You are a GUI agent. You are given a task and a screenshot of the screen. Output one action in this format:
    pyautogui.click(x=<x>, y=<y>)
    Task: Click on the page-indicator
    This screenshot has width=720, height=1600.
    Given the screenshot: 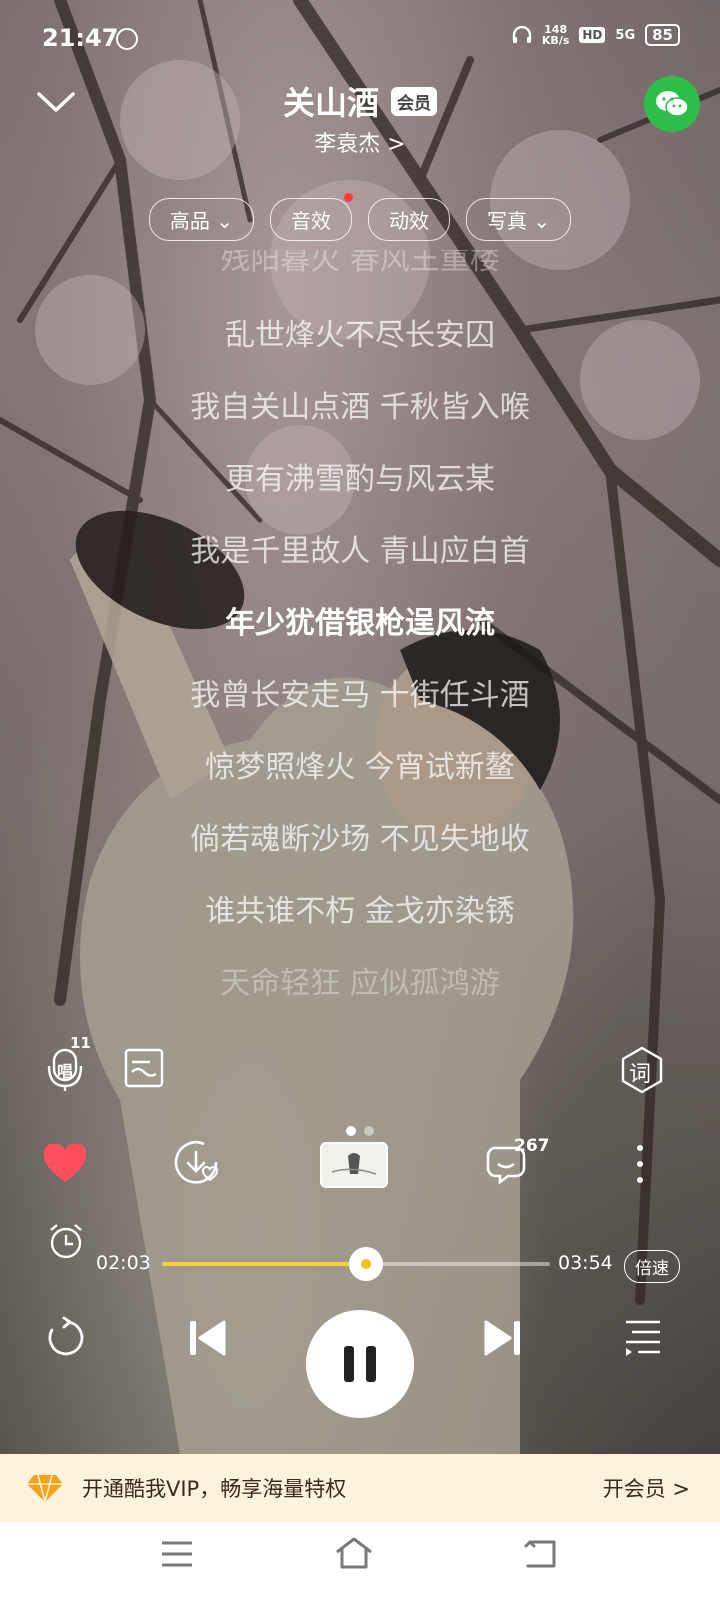 What is the action you would take?
    pyautogui.click(x=360, y=1131)
    